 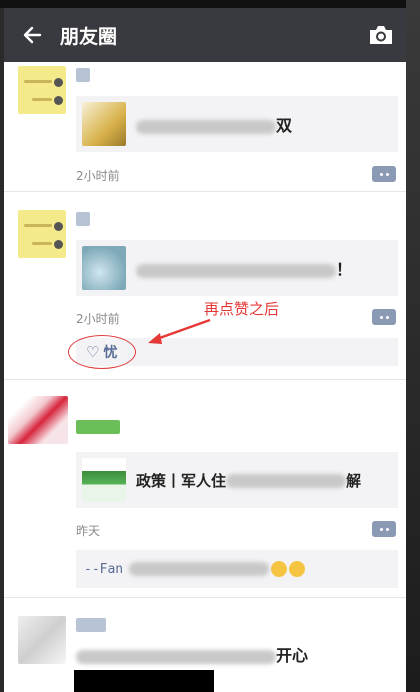 I want to click on shared-link-title: ！, so click(x=244, y=268).